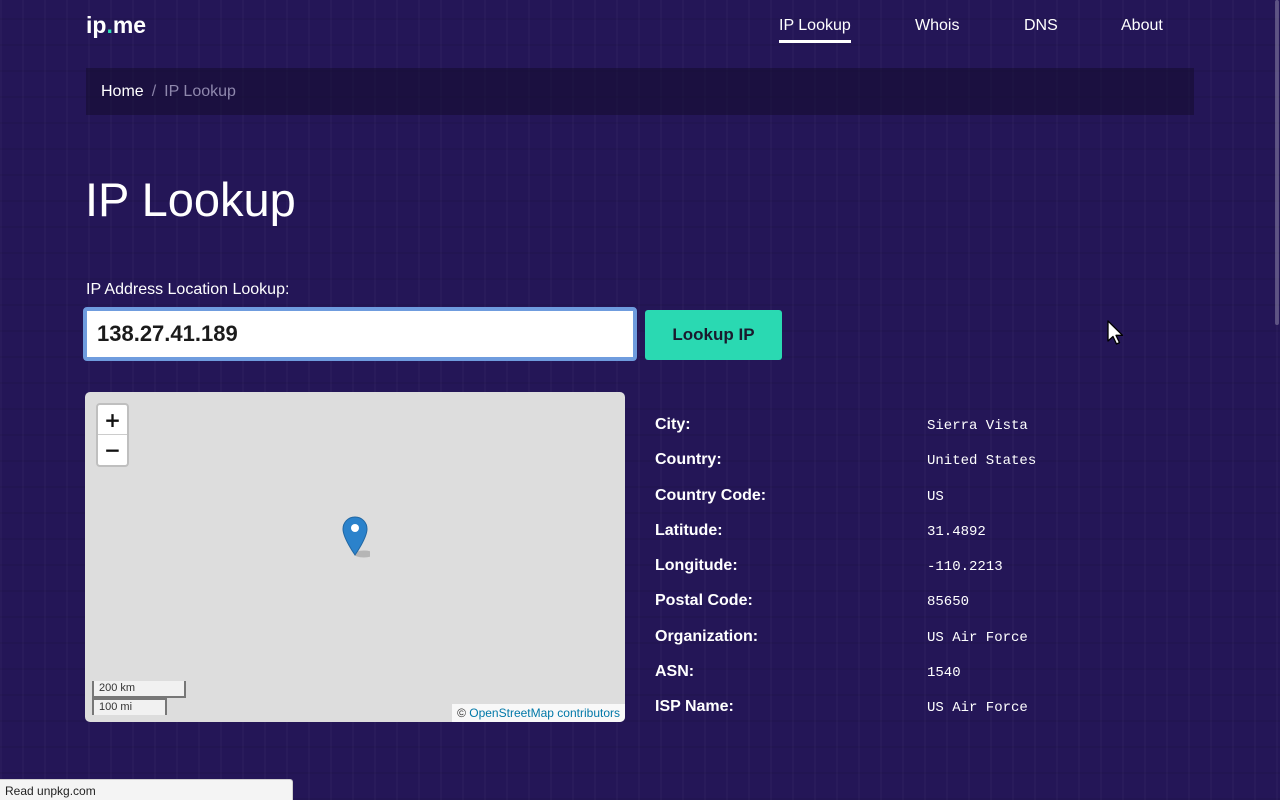  I want to click on mouse-cursor-icon, so click(1115, 332).